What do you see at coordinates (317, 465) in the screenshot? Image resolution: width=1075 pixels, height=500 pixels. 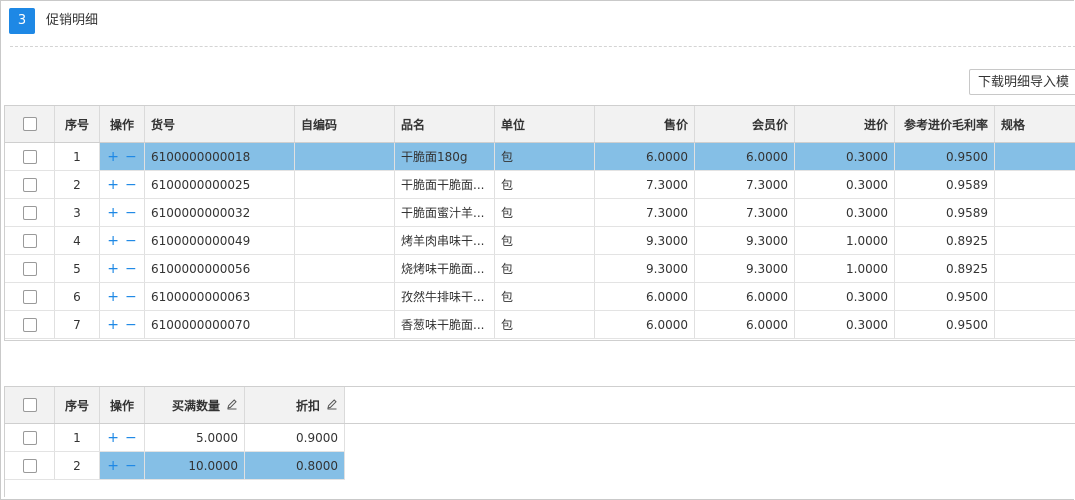 I see `discount-value: 0.8000` at bounding box center [317, 465].